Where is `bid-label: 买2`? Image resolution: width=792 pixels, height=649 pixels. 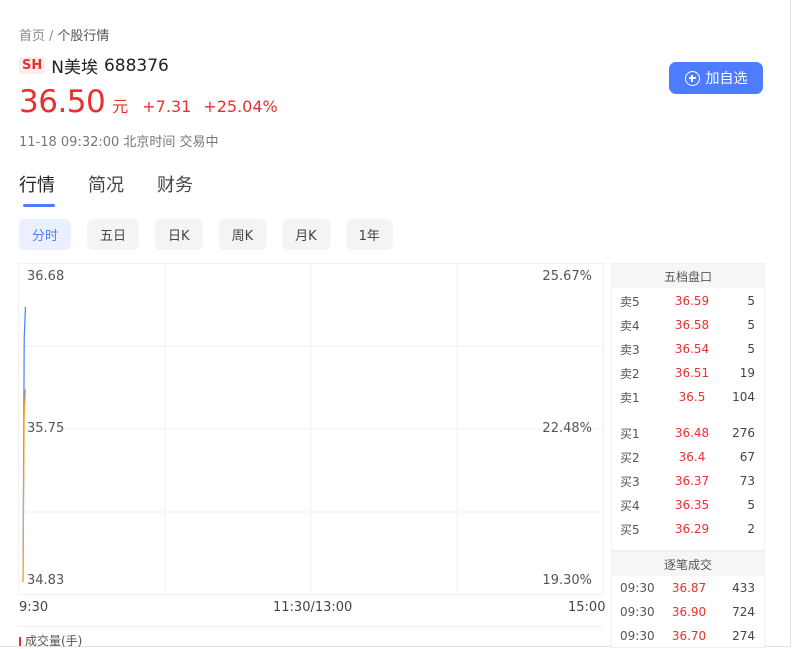
bid-label: 买2 is located at coordinates (630, 457).